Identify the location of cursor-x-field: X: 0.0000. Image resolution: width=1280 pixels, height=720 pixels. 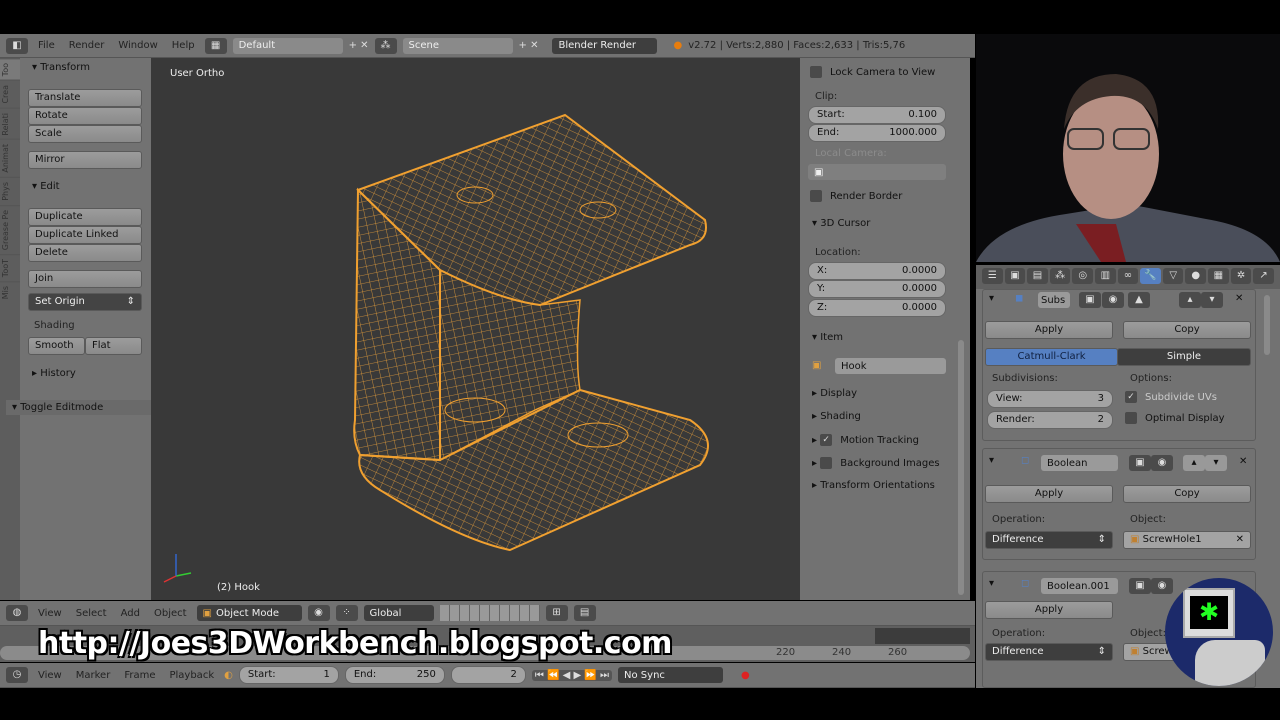
(877, 271).